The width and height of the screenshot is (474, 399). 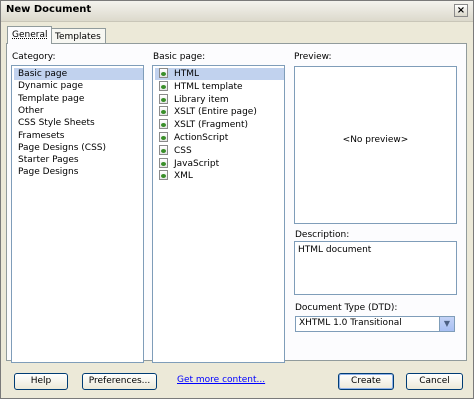 I want to click on page-type-item: XSLT (Fragment), so click(x=219, y=125).